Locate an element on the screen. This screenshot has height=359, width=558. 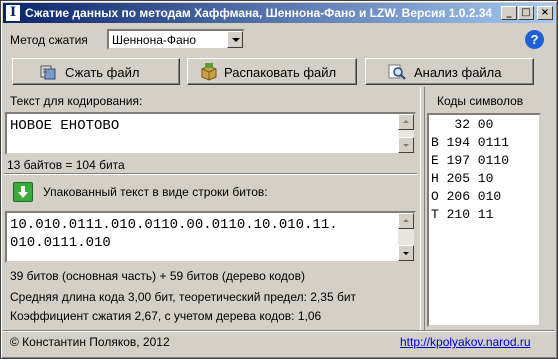
compress-icon is located at coordinates (48, 72).